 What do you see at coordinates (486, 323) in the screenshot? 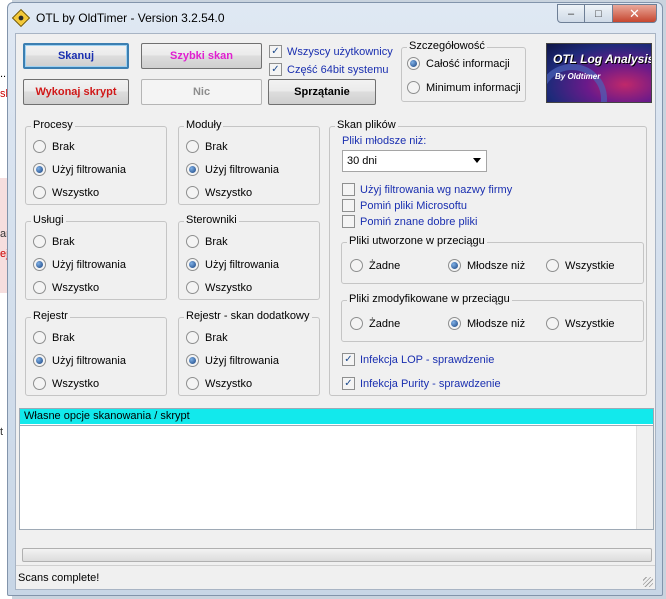
I see `modified-younger-radio: Młodsze niż` at bounding box center [486, 323].